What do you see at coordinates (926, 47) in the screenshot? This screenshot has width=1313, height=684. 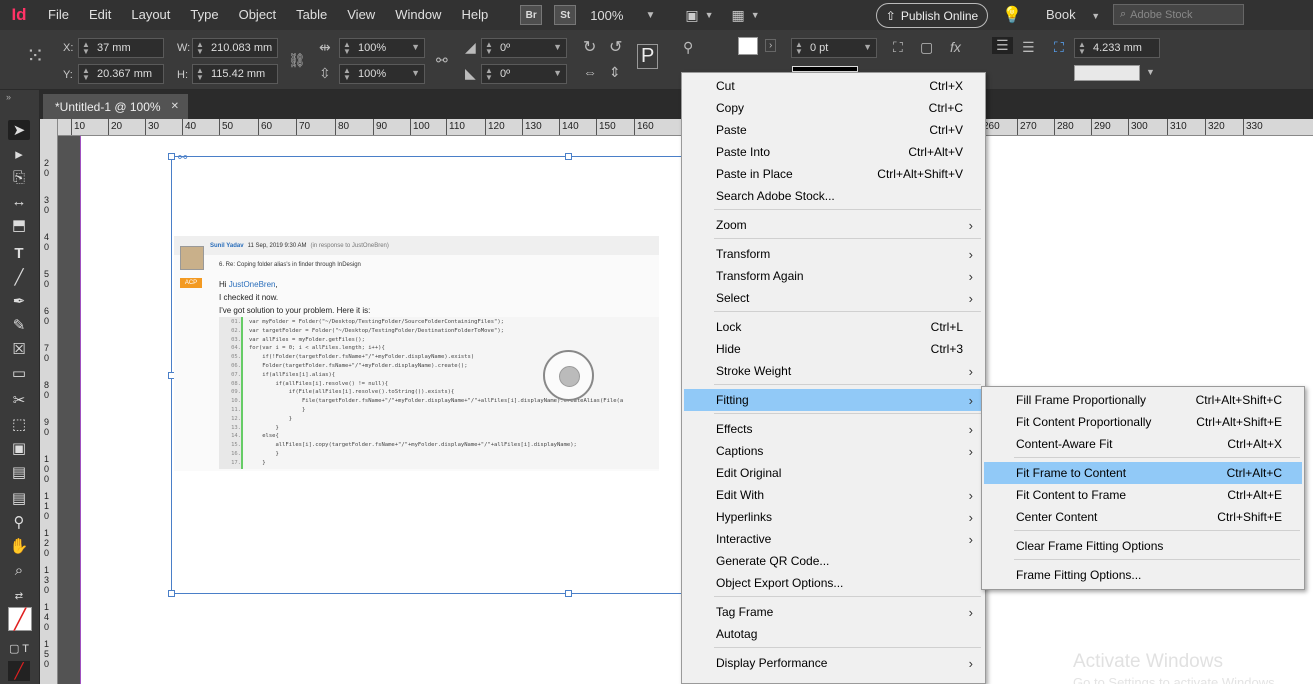 I see `corner-options-icon: ▢` at bounding box center [926, 47].